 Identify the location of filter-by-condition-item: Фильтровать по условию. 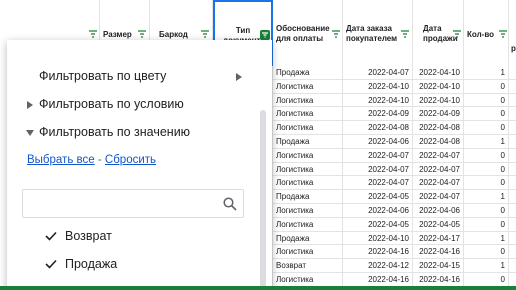
(111, 104).